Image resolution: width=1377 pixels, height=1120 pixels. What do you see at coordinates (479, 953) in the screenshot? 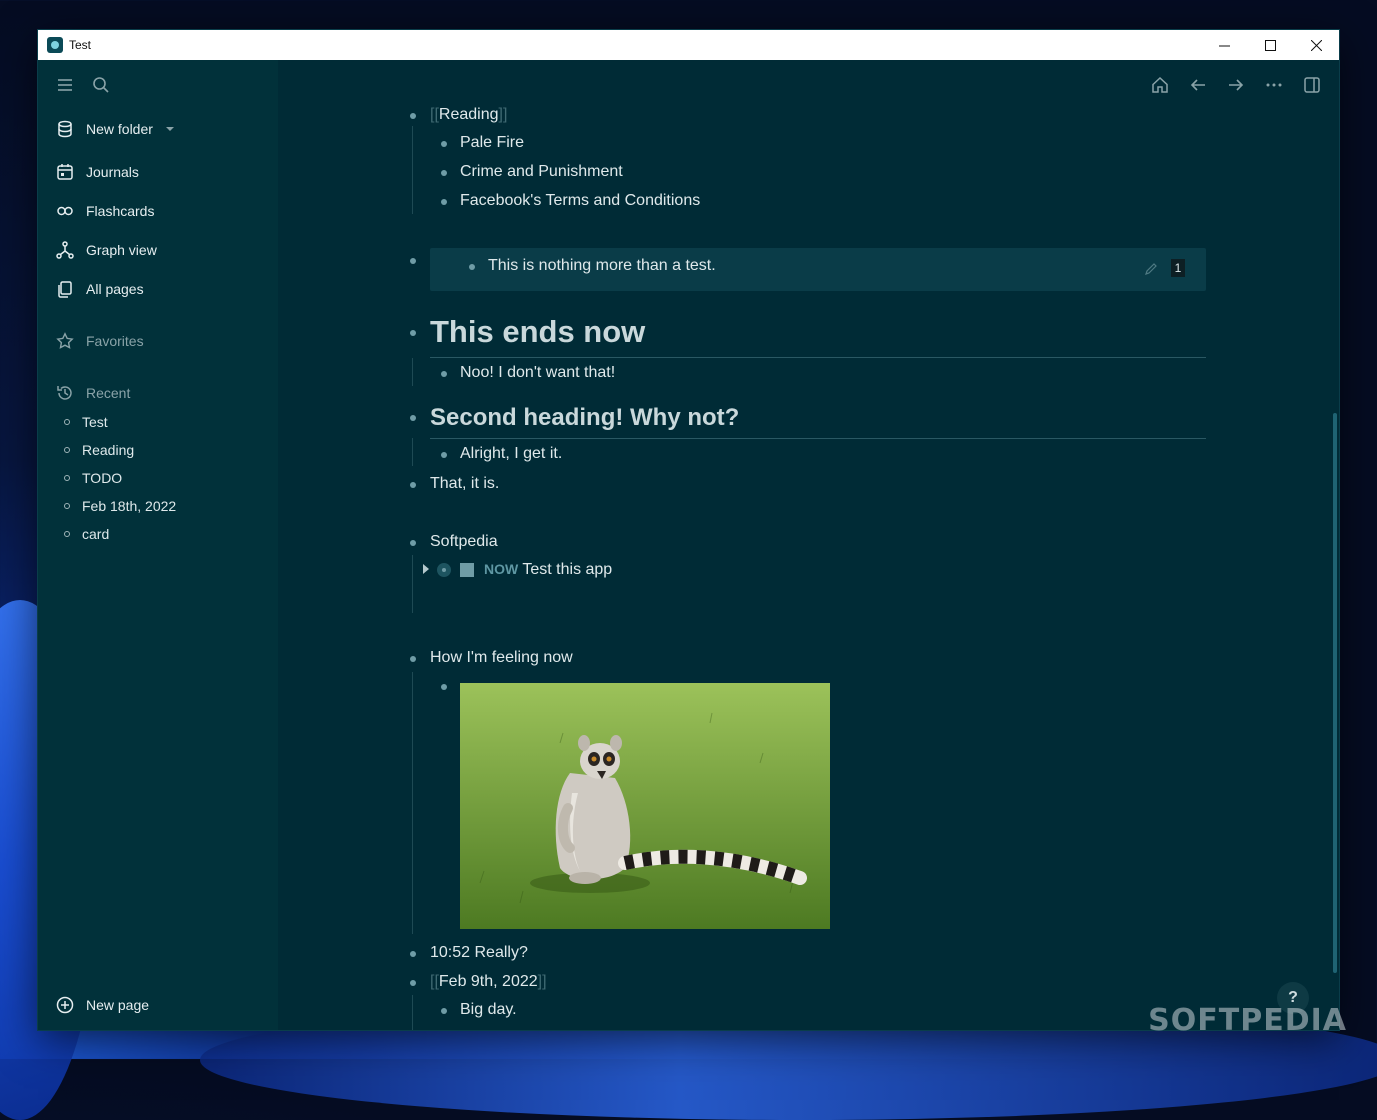
I see `block-text: 10:52 Really?` at bounding box center [479, 953].